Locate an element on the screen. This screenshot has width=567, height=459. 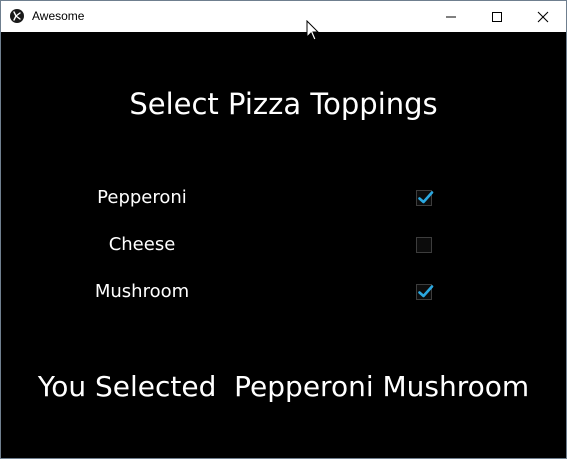
minimize-button is located at coordinates (451, 16).